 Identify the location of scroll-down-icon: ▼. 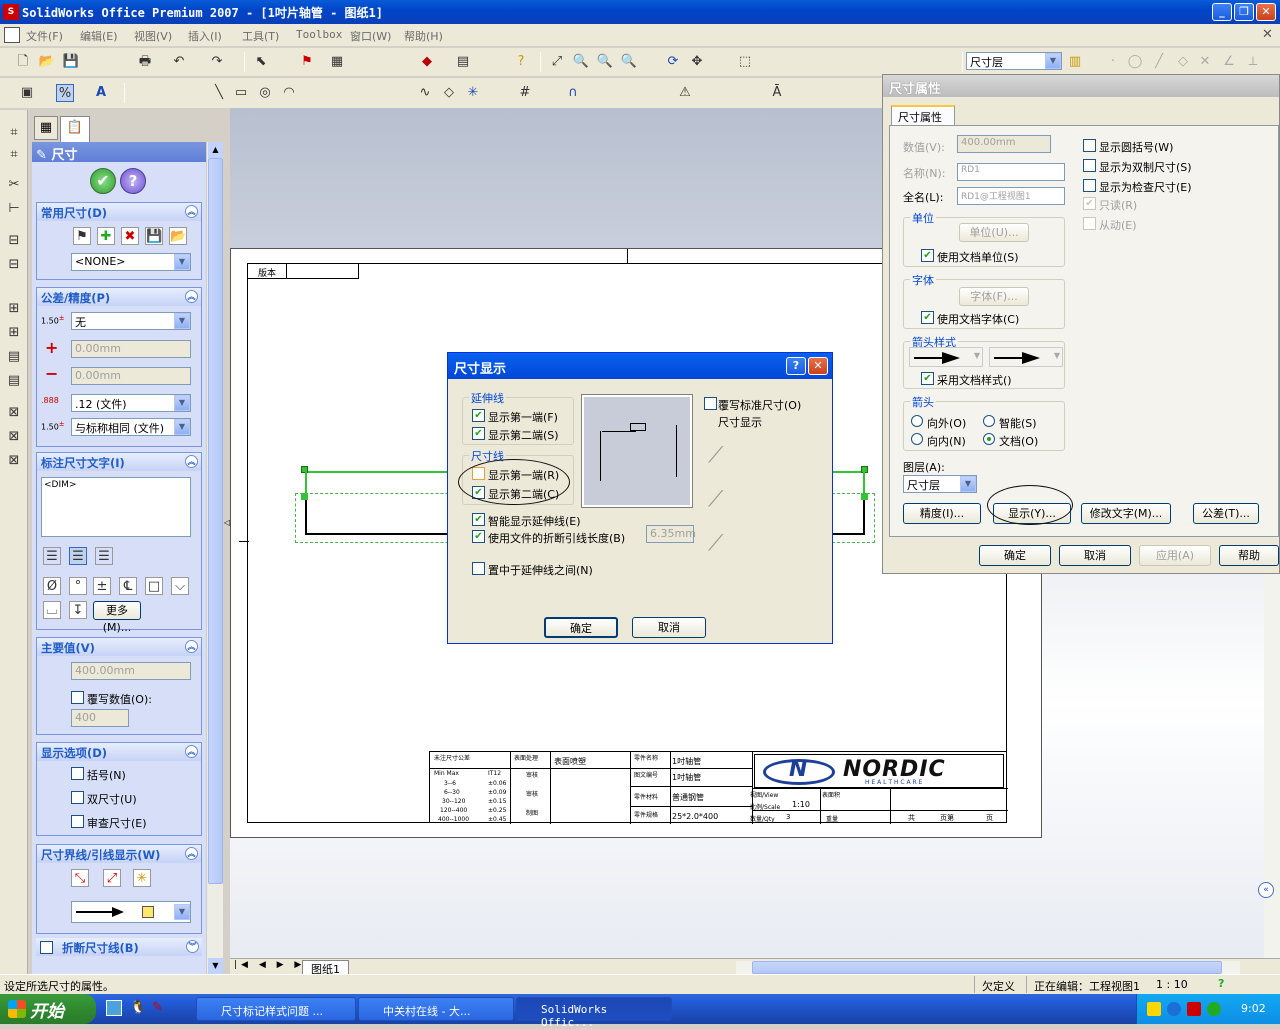
(215, 966).